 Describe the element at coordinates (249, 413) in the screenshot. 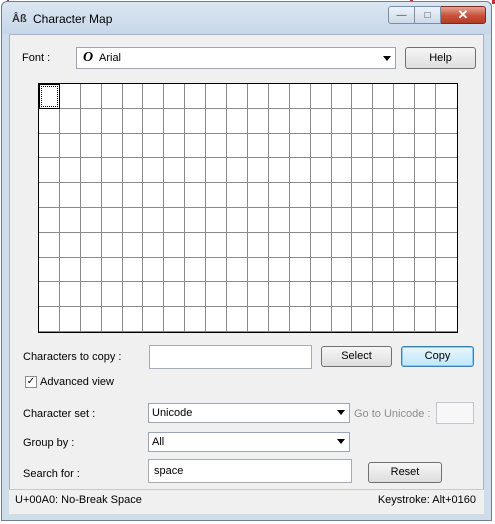

I see `character-set-select: Unicode` at that location.